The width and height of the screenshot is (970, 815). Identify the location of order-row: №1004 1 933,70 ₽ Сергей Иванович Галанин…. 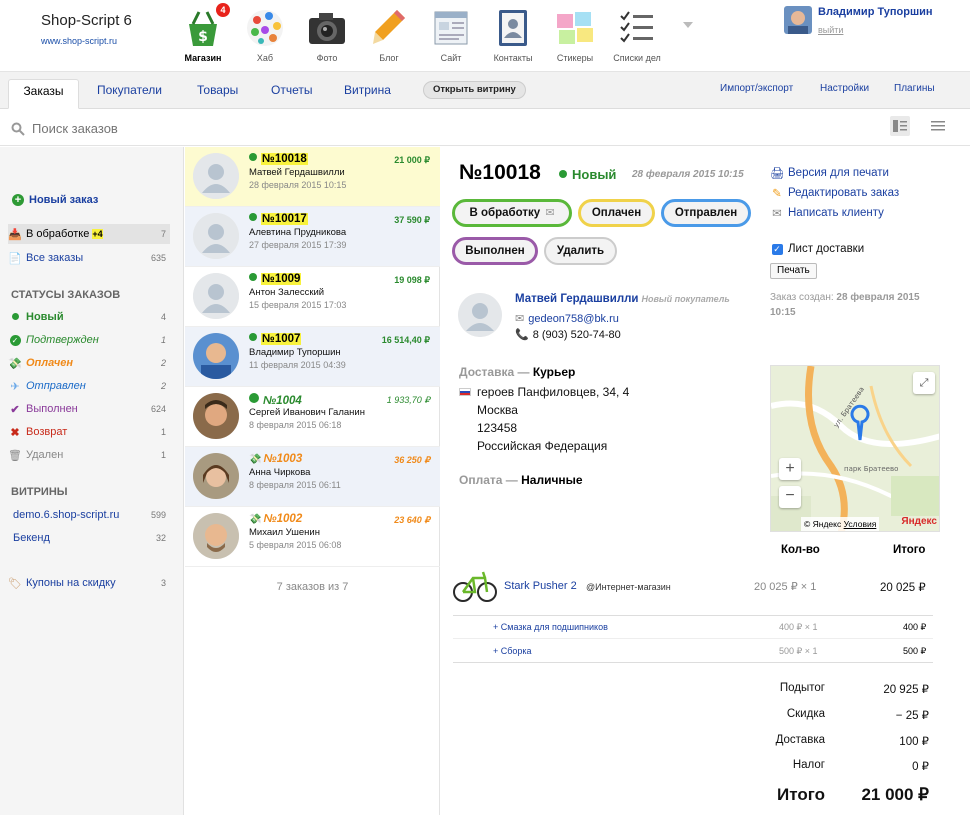
(312, 417).